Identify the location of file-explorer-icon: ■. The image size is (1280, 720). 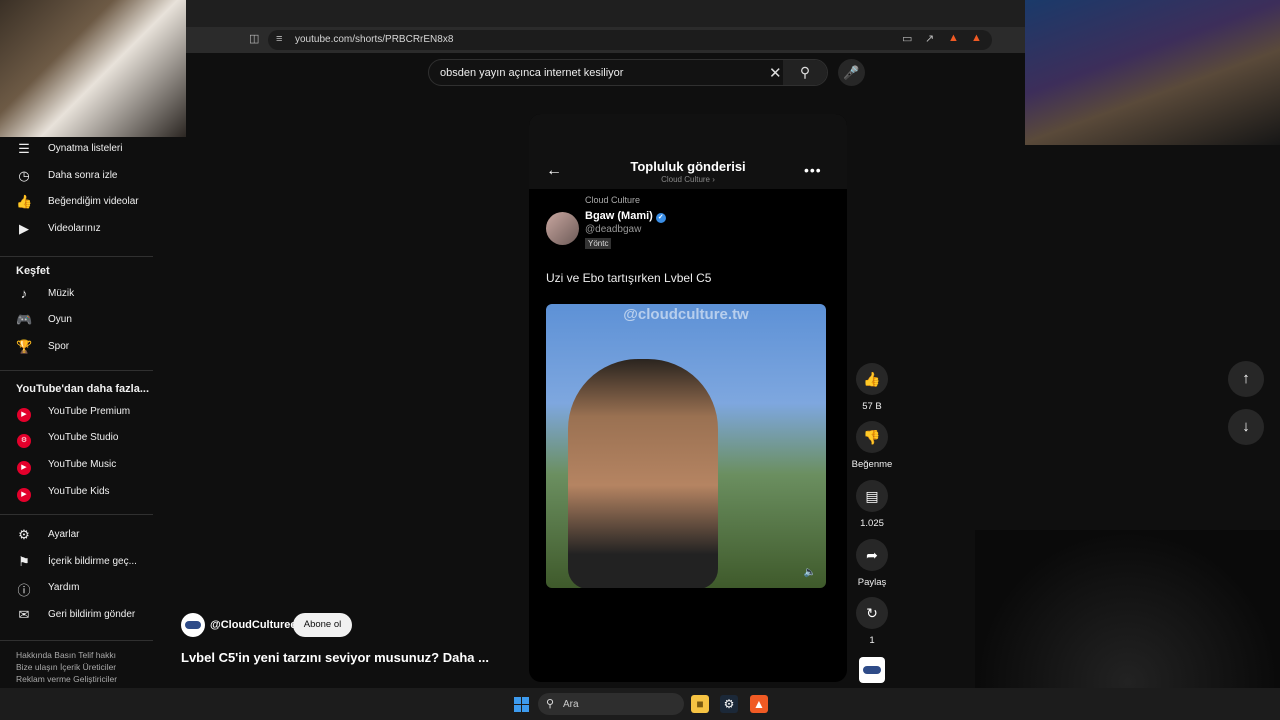
(700, 704).